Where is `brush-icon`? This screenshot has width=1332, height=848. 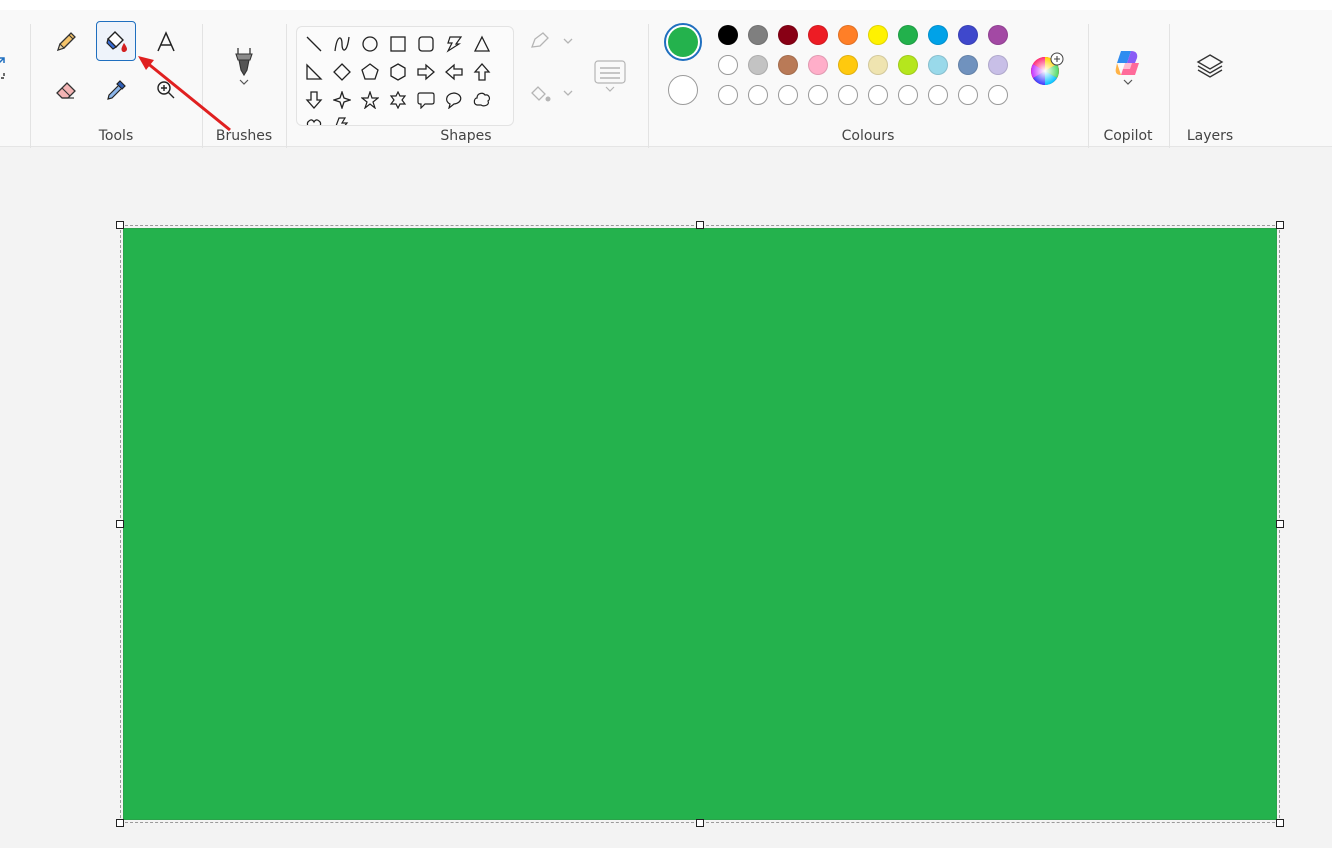 brush-icon is located at coordinates (244, 62).